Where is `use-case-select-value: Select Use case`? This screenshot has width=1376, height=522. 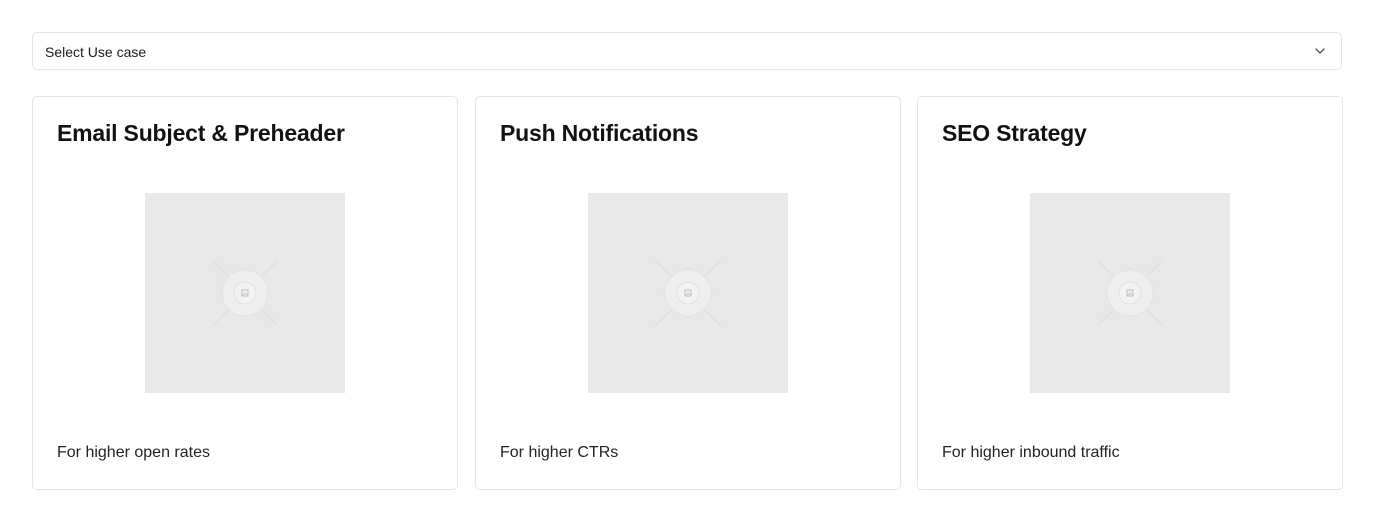 use-case-select-value: Select Use case is located at coordinates (96, 52).